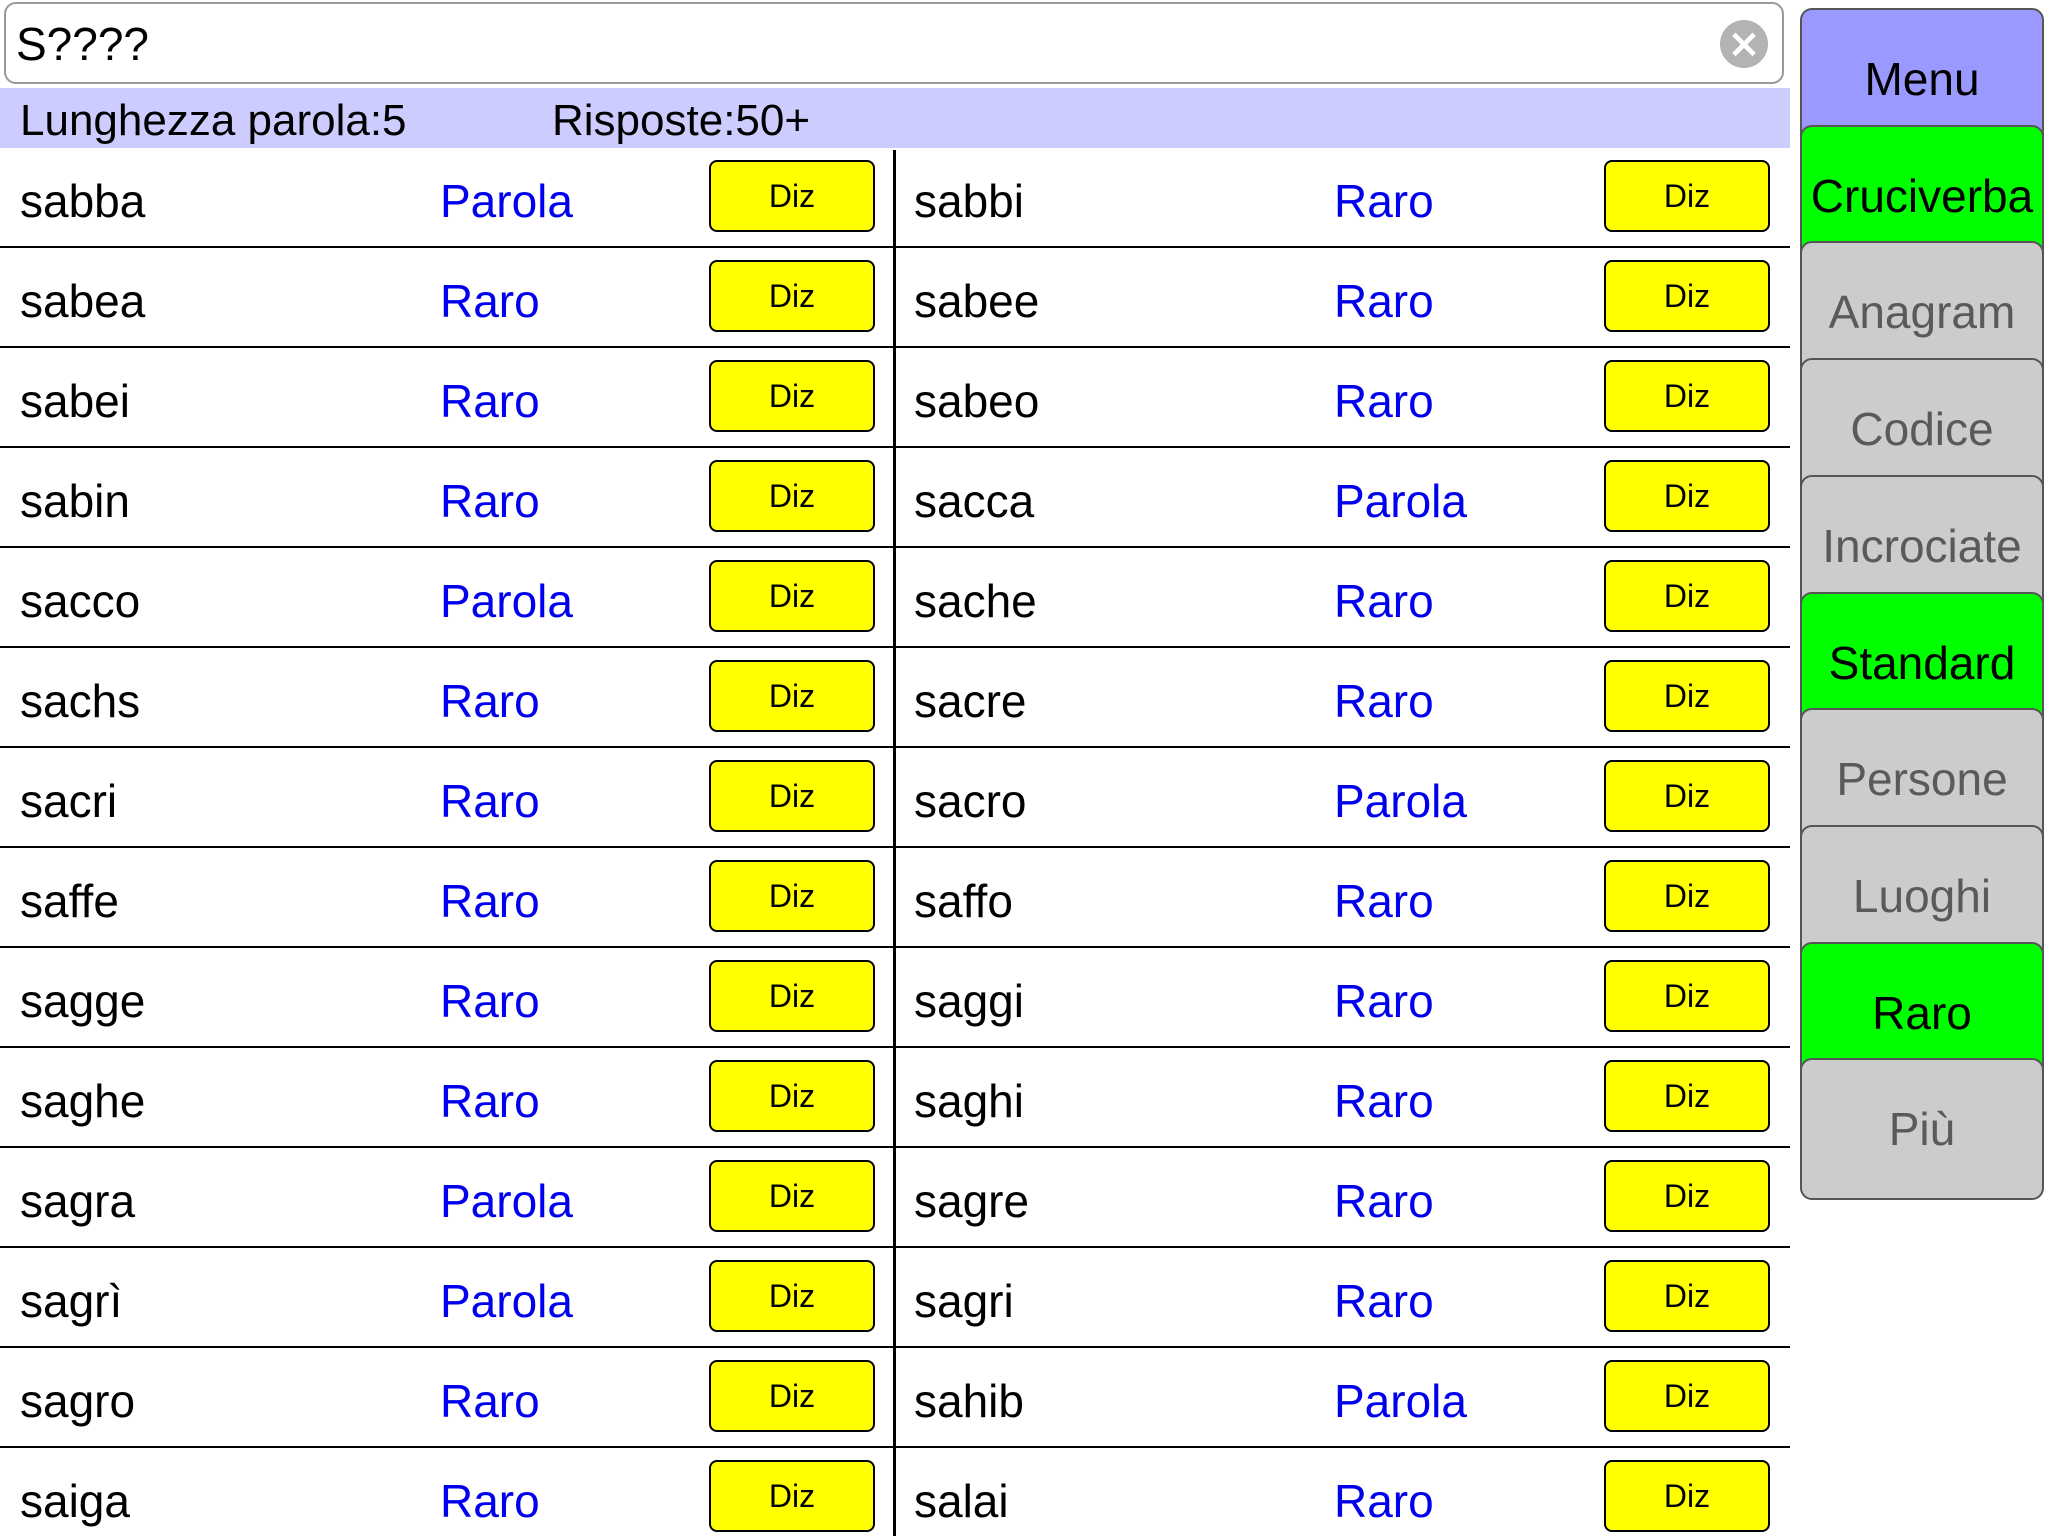  What do you see at coordinates (83, 201) in the screenshot?
I see `result-word: sabba` at bounding box center [83, 201].